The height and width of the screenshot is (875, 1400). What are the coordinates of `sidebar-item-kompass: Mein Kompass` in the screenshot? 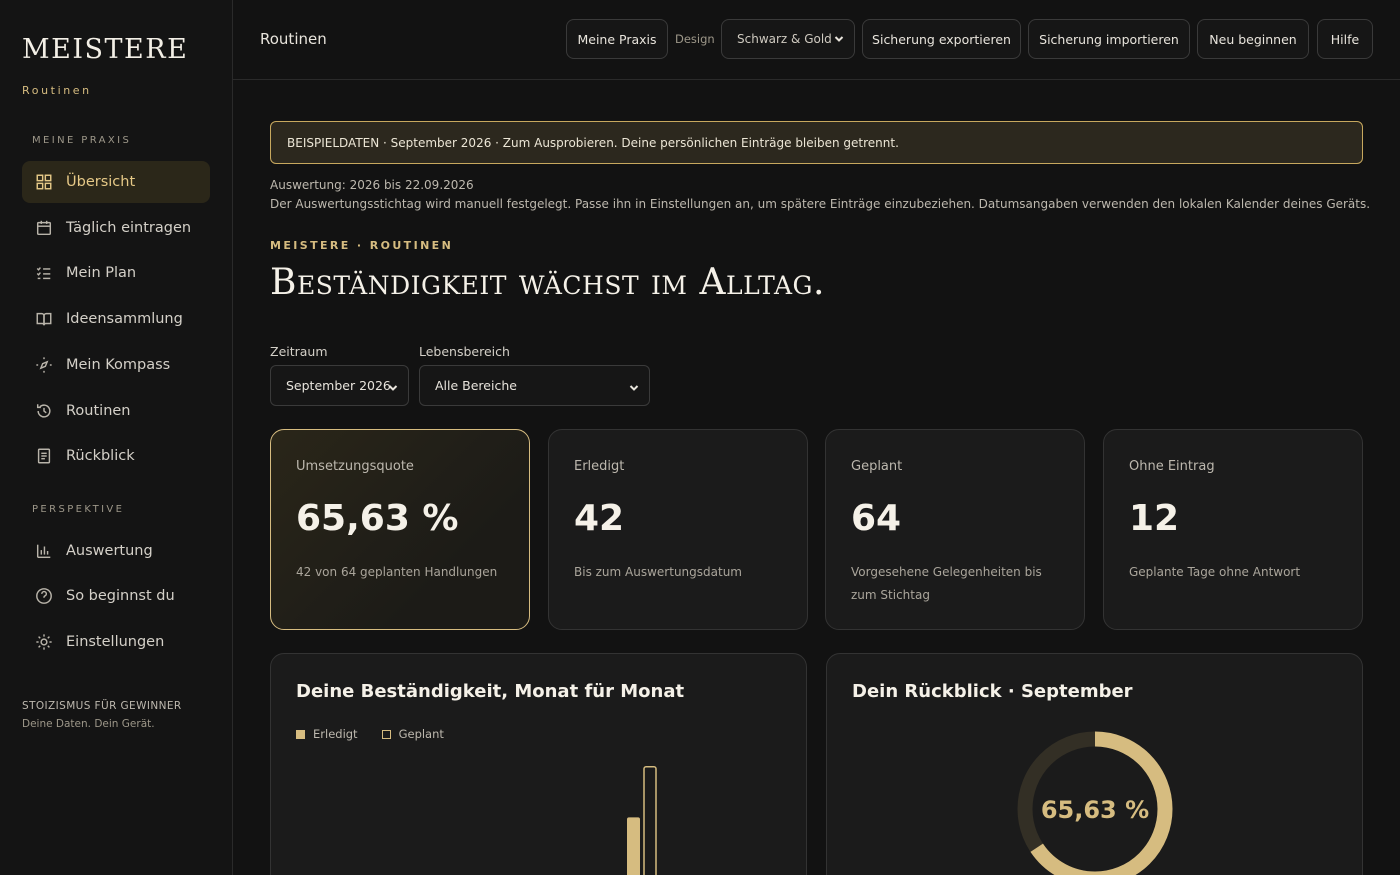 It's located at (116, 365).